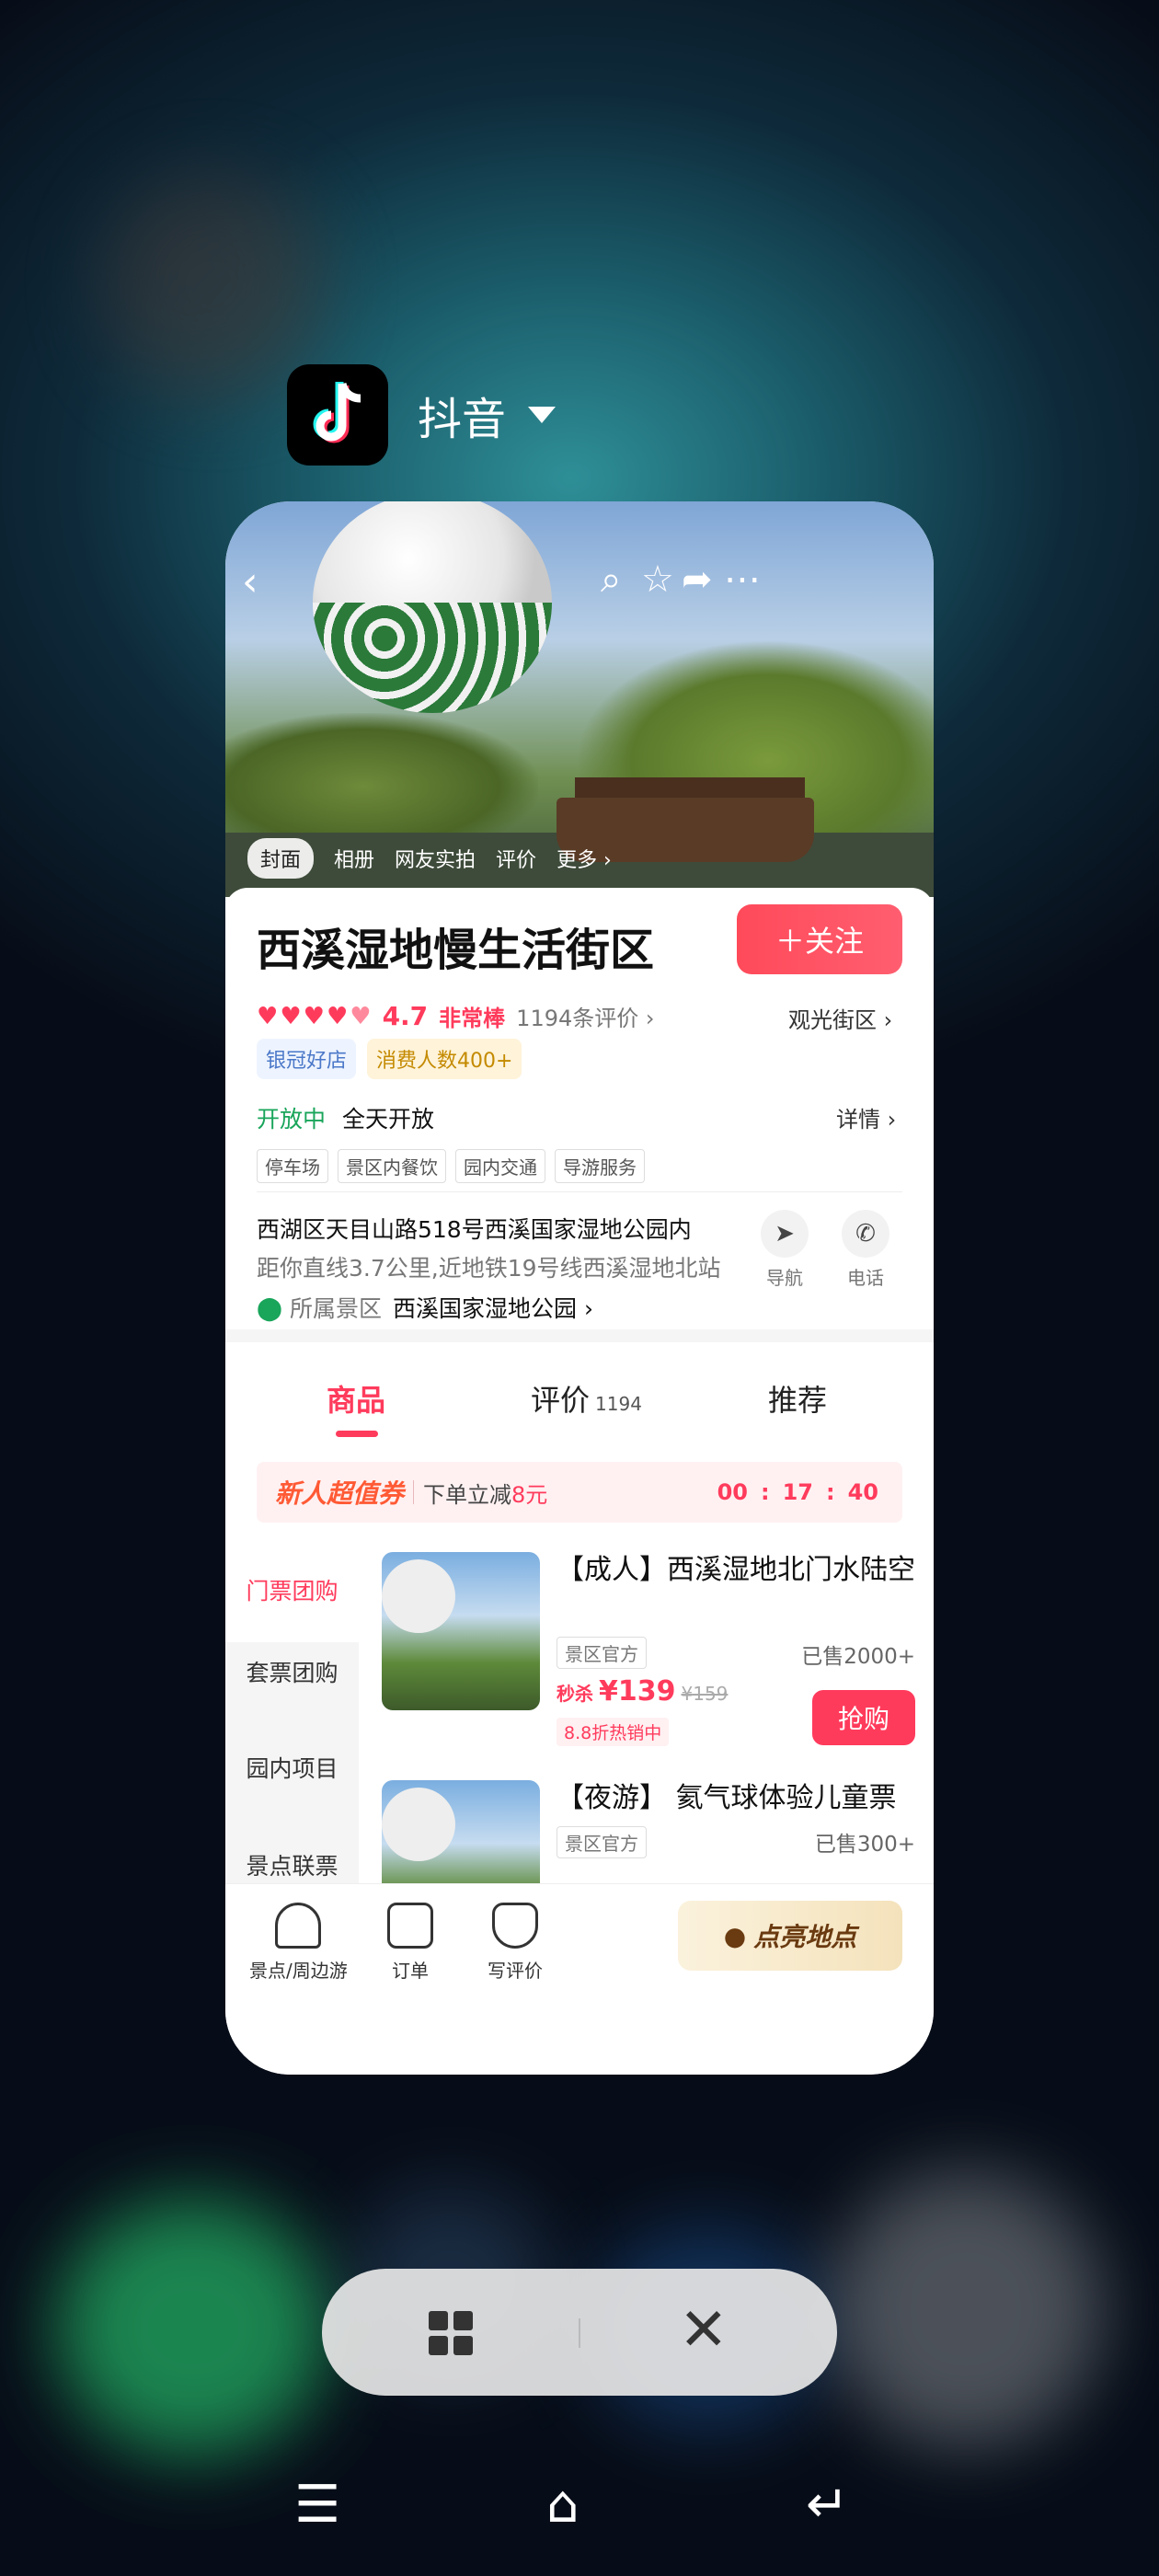 The width and height of the screenshot is (1159, 2576). I want to click on tab-products: 商品, so click(356, 1398).